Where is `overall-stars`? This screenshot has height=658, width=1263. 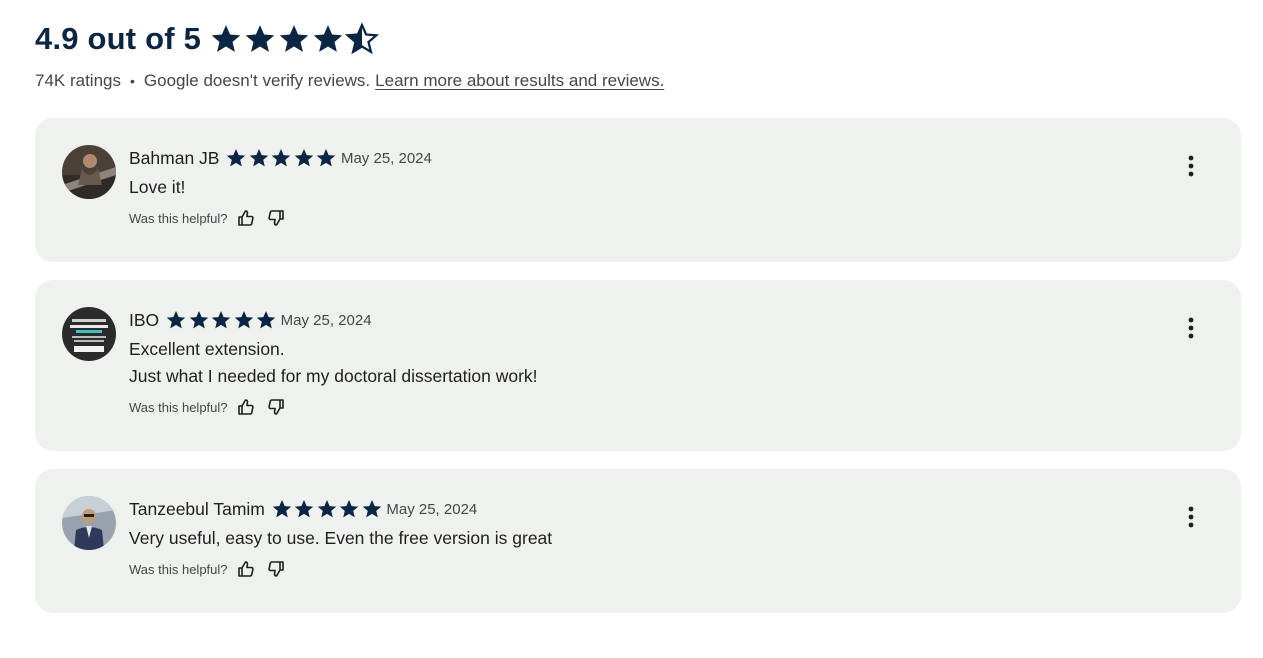 overall-stars is located at coordinates (294, 39).